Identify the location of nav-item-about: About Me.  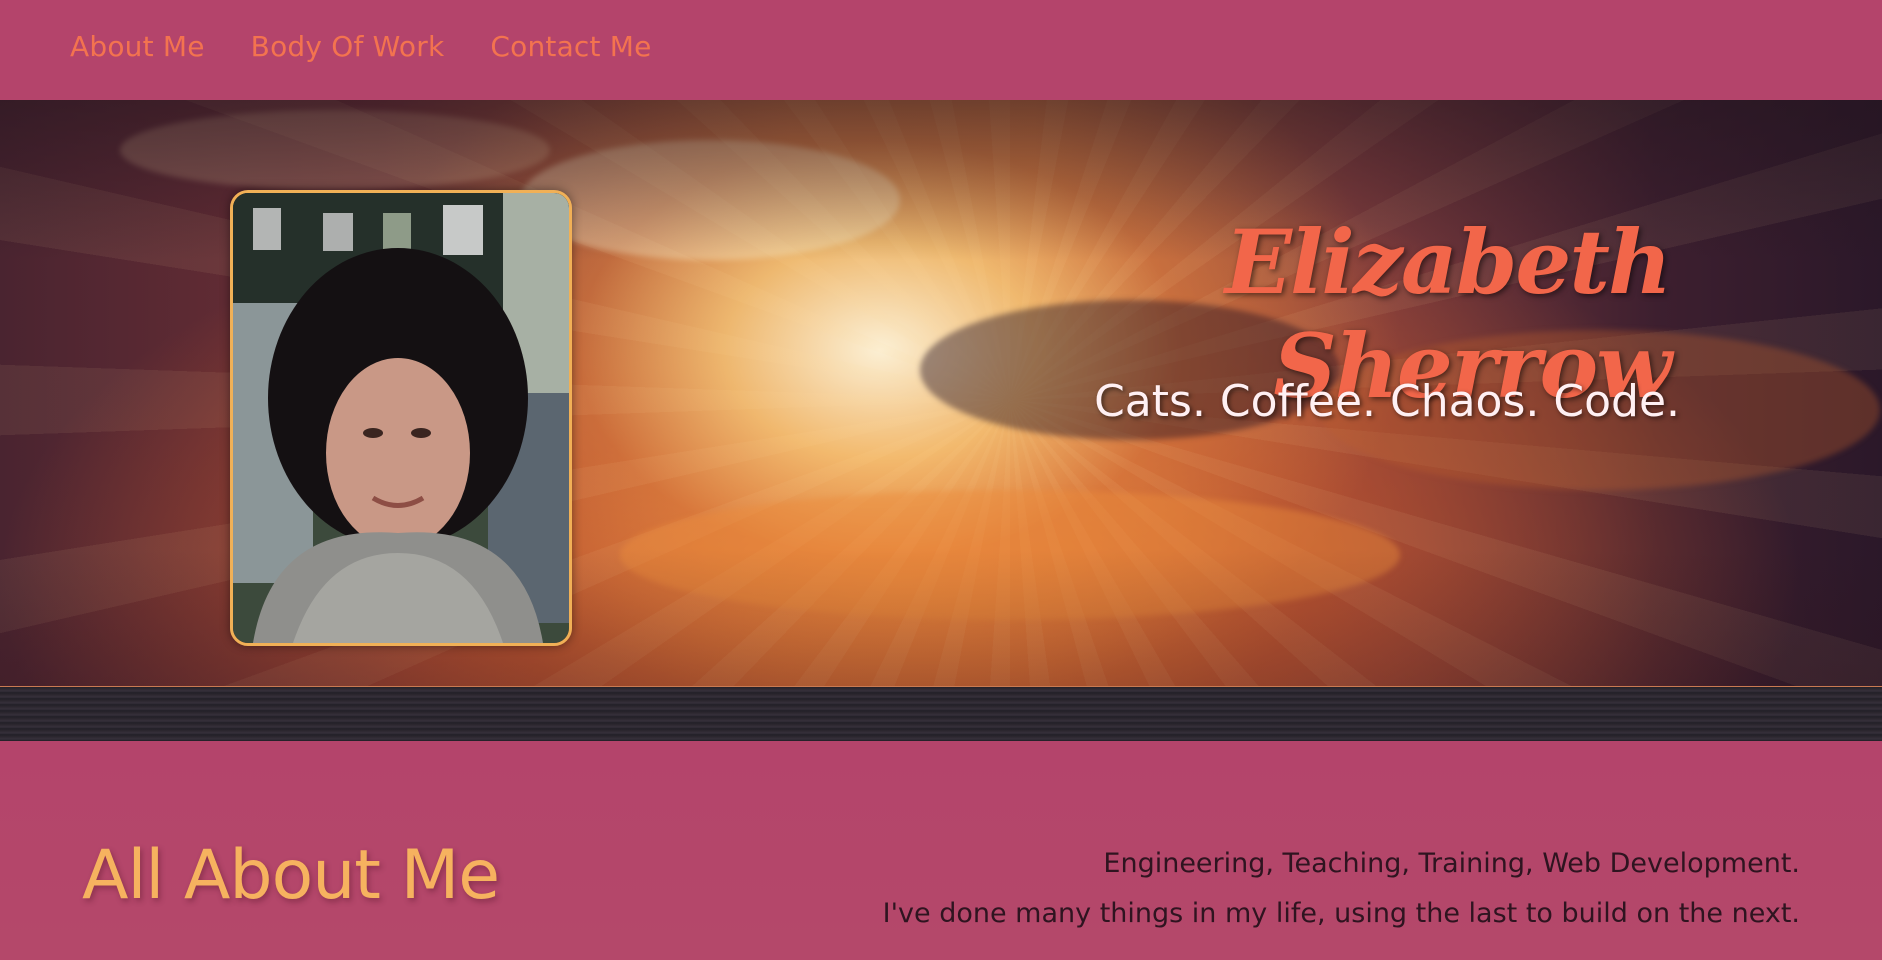
(137, 46).